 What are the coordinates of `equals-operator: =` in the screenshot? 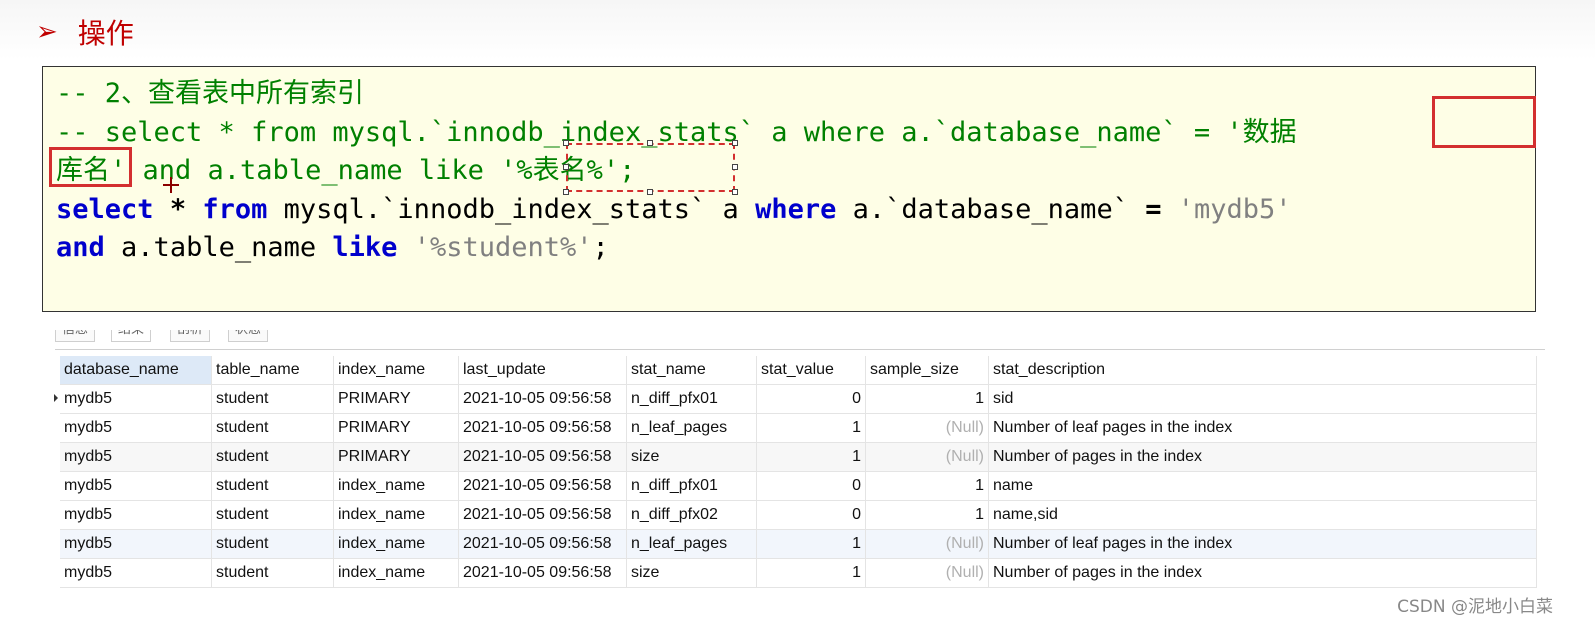 It's located at (1153, 209).